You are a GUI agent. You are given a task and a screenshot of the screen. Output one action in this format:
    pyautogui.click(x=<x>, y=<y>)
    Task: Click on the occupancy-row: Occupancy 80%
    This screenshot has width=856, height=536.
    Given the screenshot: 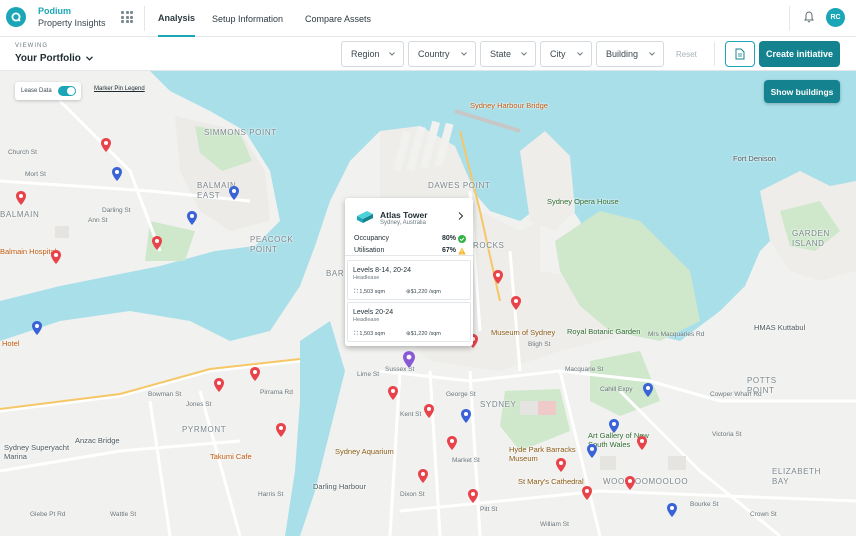 What is the action you would take?
    pyautogui.click(x=410, y=239)
    